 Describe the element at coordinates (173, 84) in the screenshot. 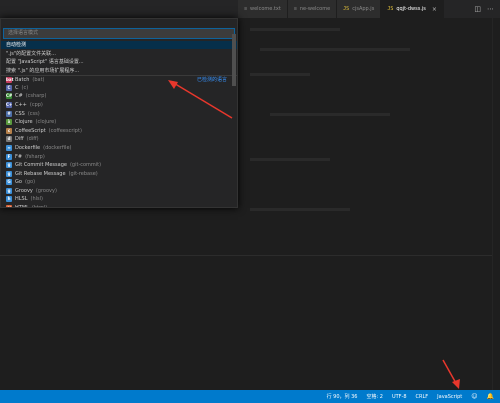

I see `arrow-head-picker` at that location.